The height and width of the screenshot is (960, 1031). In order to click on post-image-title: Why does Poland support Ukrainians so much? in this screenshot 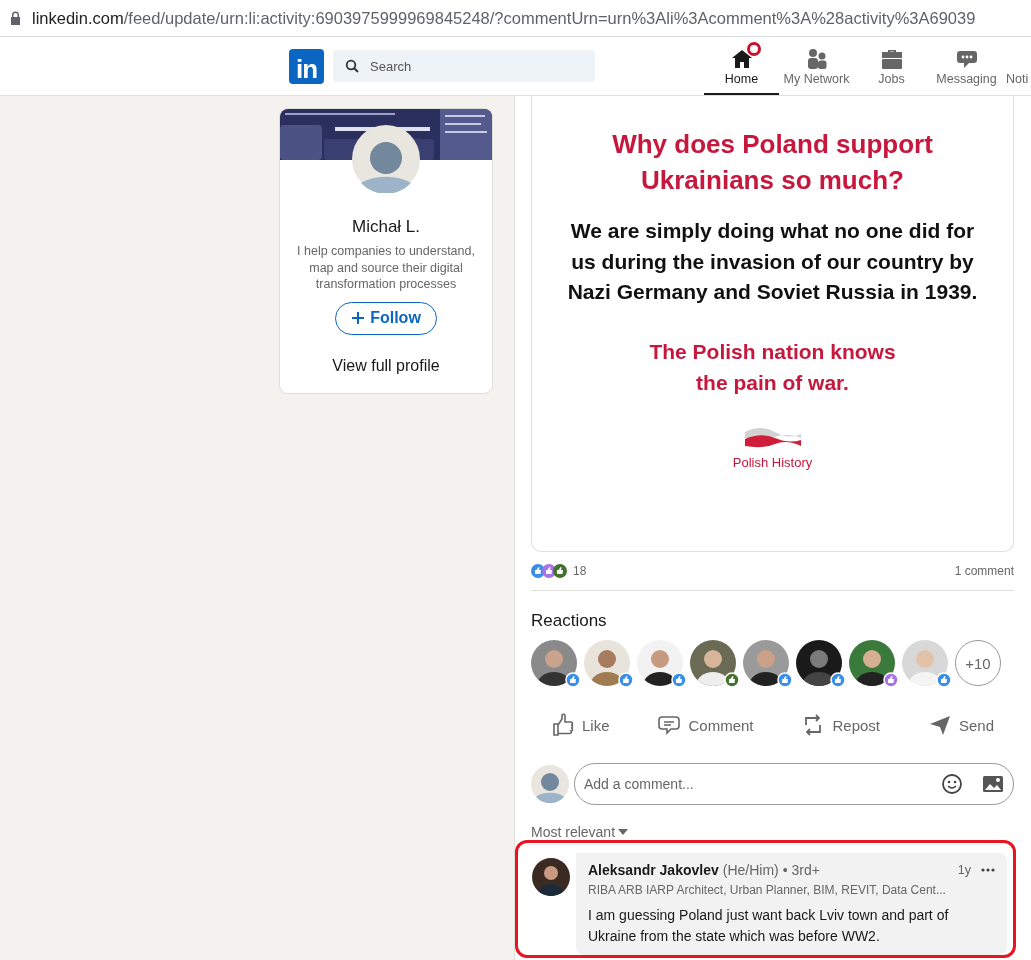, I will do `click(772, 162)`.